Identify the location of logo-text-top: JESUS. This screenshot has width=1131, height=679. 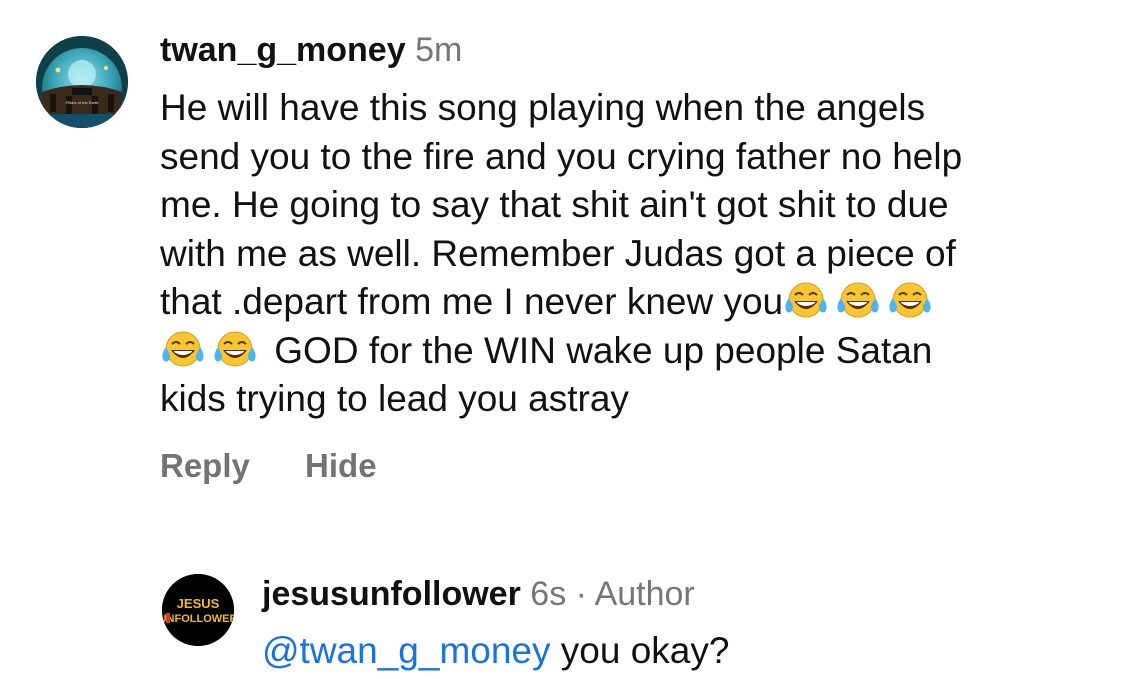
(198, 603).